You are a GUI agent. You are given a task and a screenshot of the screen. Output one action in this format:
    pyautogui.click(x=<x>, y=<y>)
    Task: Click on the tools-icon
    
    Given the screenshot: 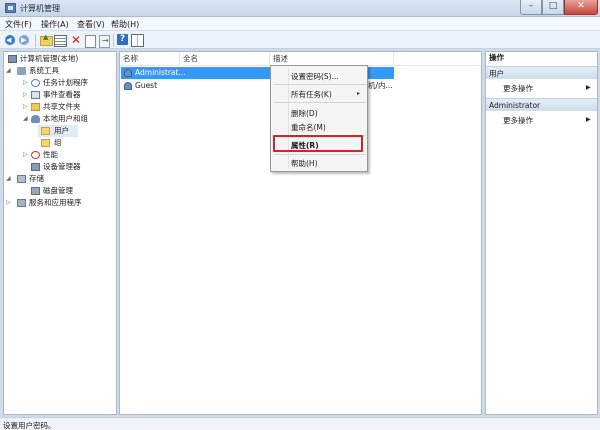 What is the action you would take?
    pyautogui.click(x=21, y=71)
    